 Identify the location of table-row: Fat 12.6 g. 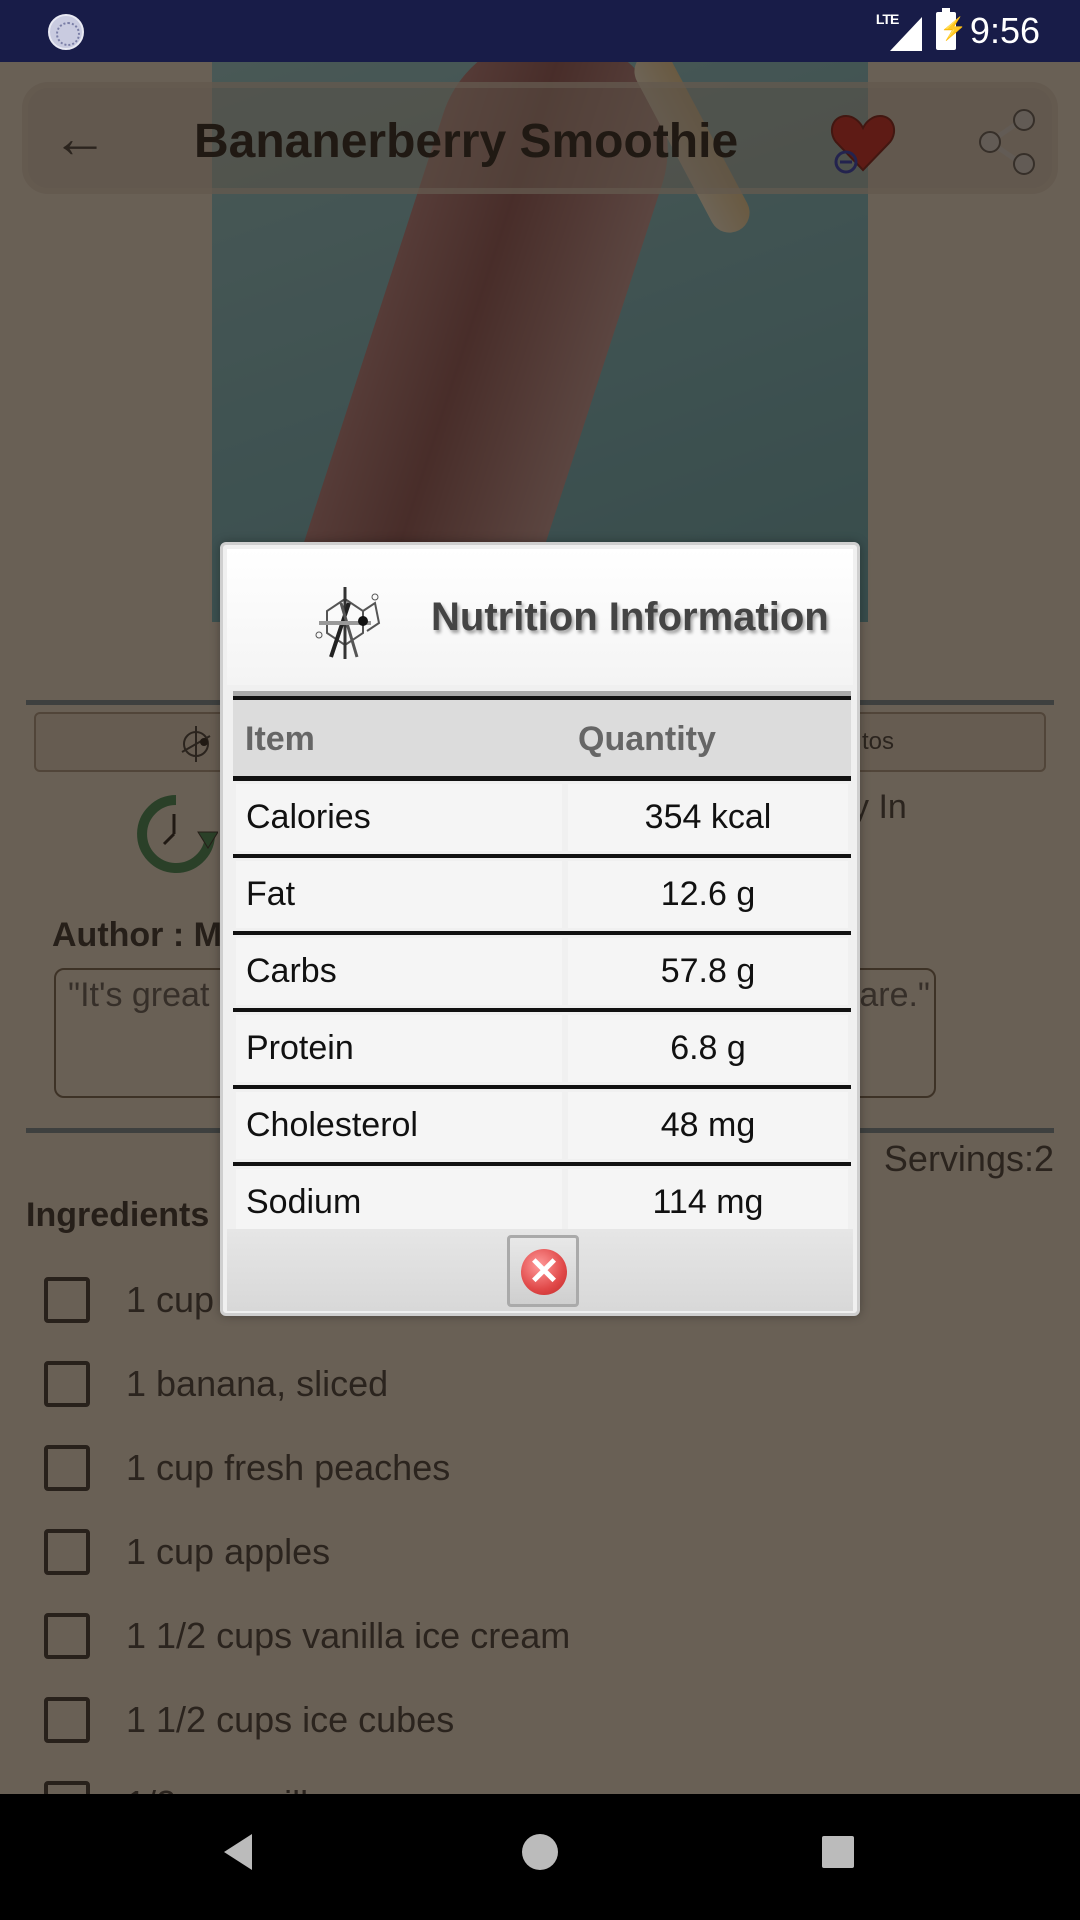
(542, 896).